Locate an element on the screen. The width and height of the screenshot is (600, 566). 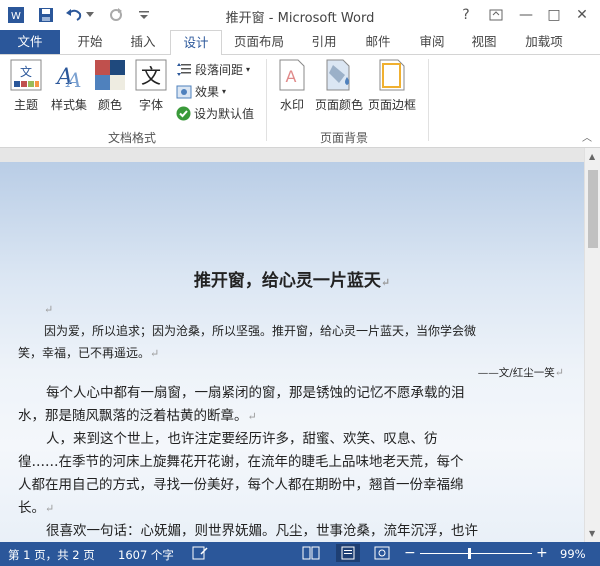
effects-label: 效果 is located at coordinates (207, 92).